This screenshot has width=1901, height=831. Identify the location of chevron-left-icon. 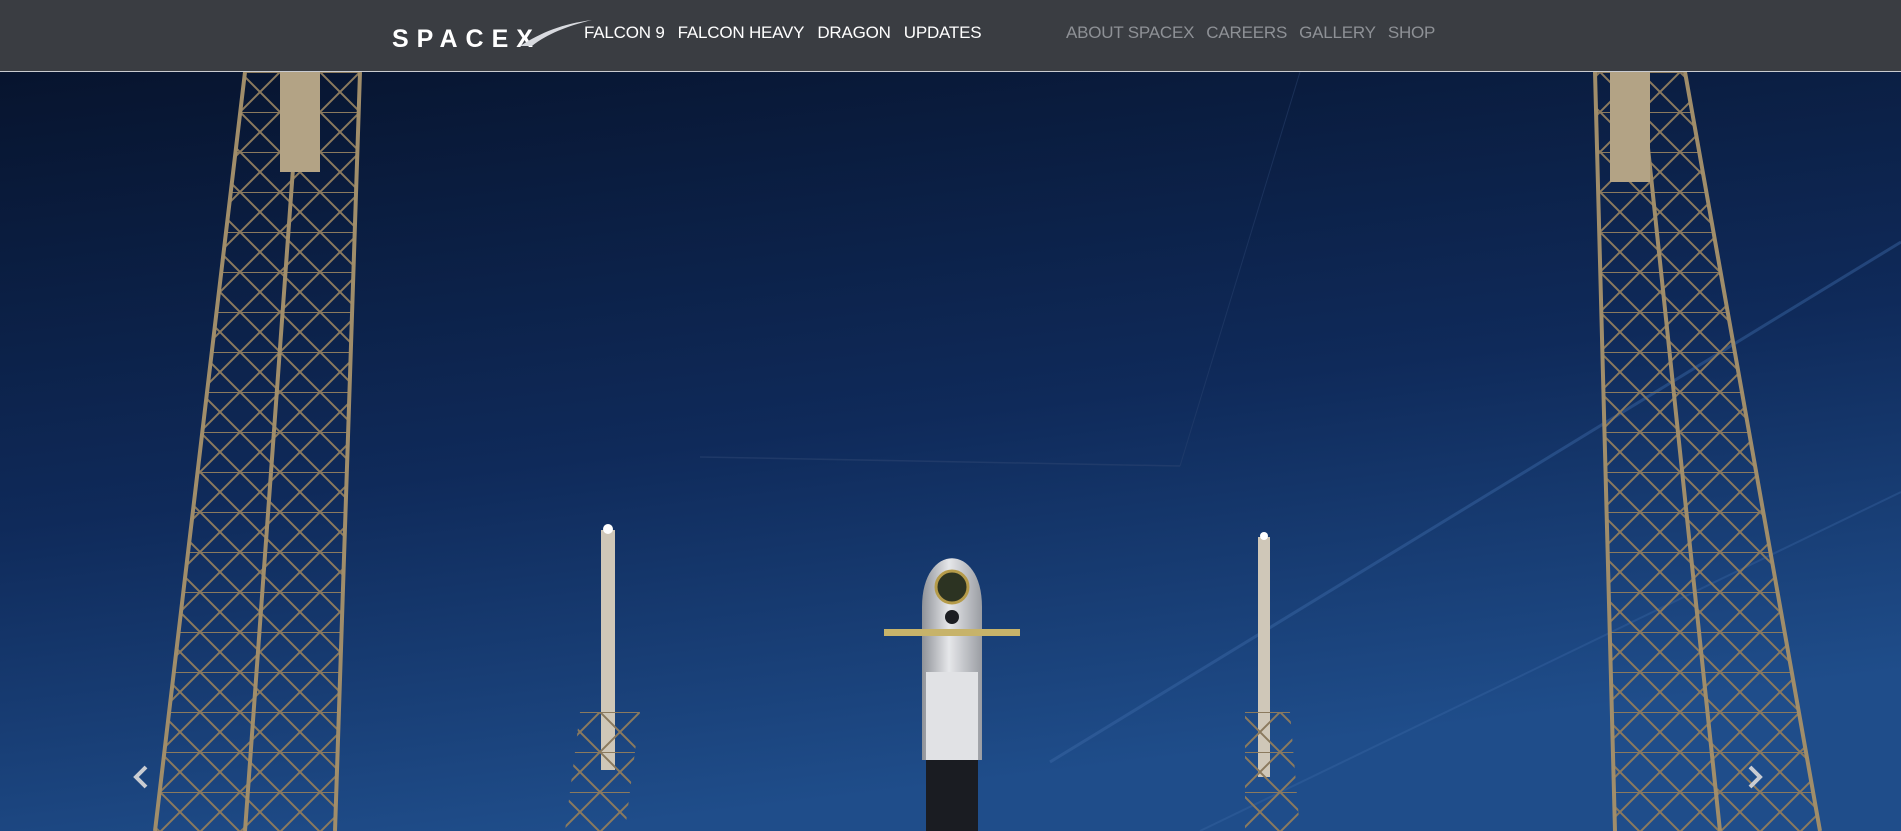
(140, 777).